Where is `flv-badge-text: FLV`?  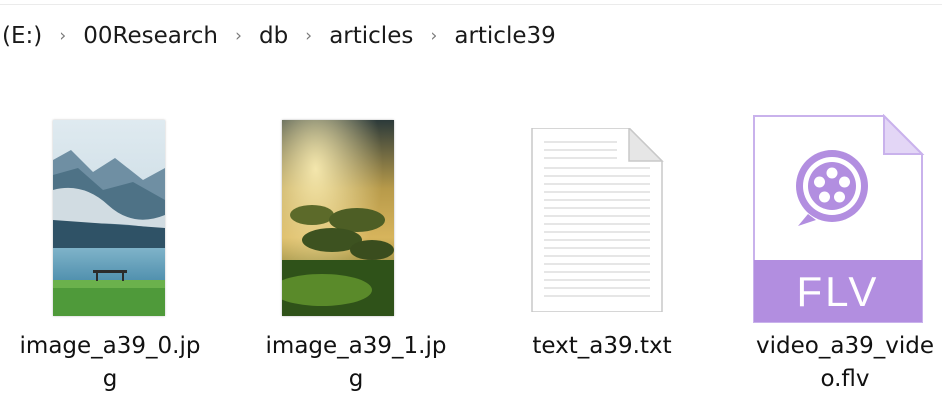
flv-badge-text: FLV is located at coordinates (838, 291).